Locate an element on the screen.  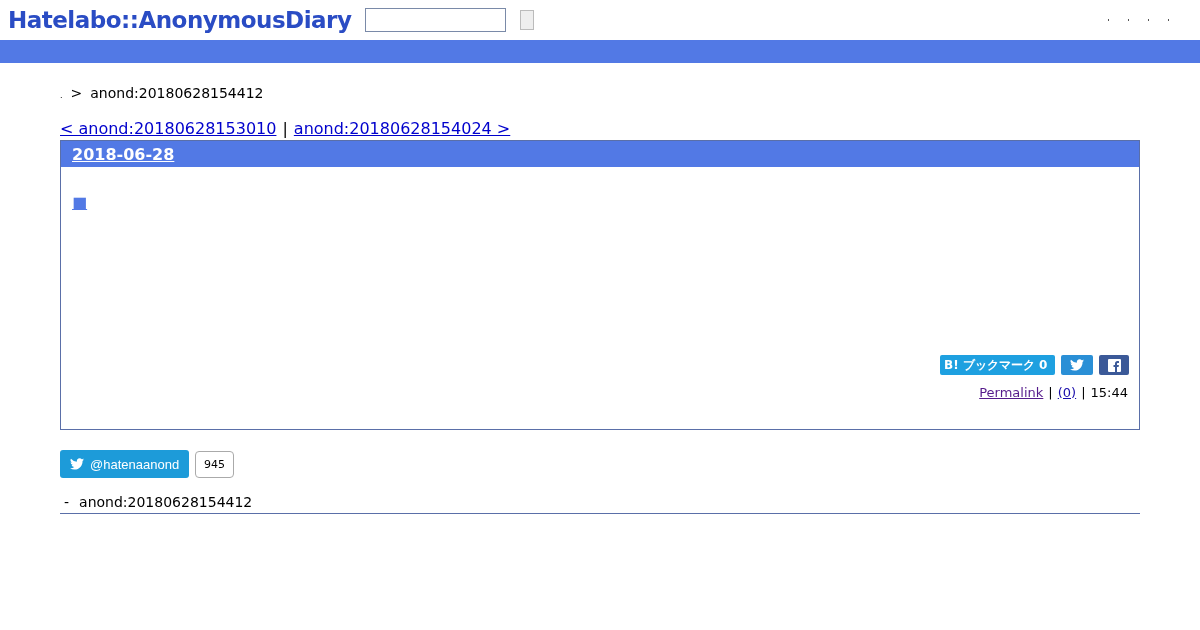
facebook-icon is located at coordinates (1114, 365).